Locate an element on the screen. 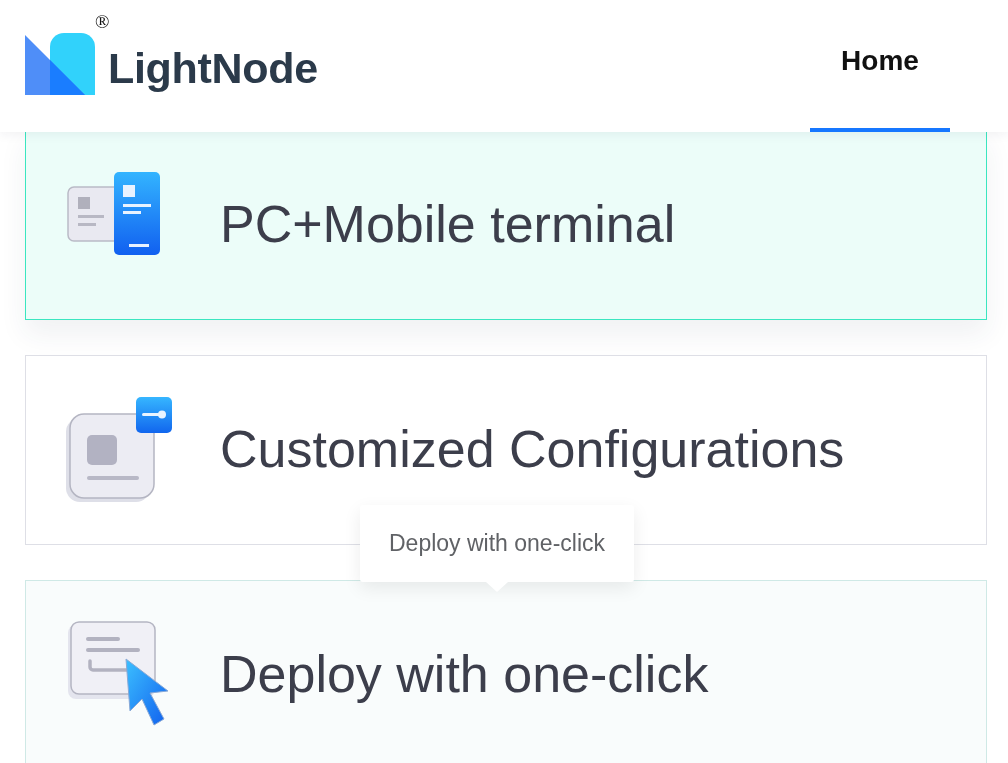  registered-mark: ® is located at coordinates (102, 21).